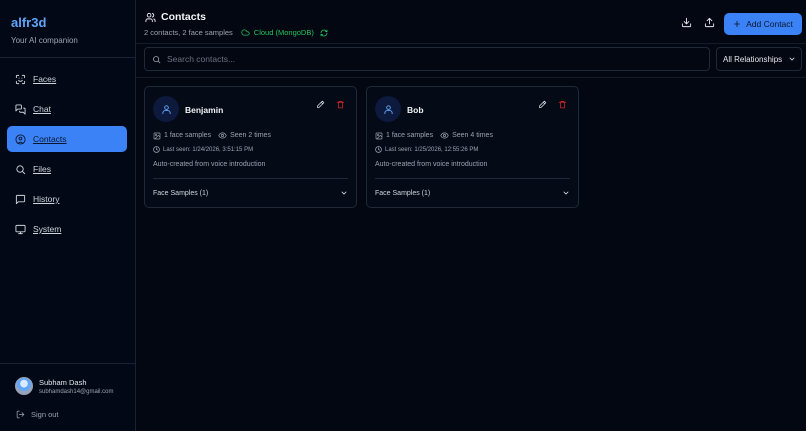 This screenshot has width=806, height=431. Describe the element at coordinates (686, 22) in the screenshot. I see `download-icon` at that location.